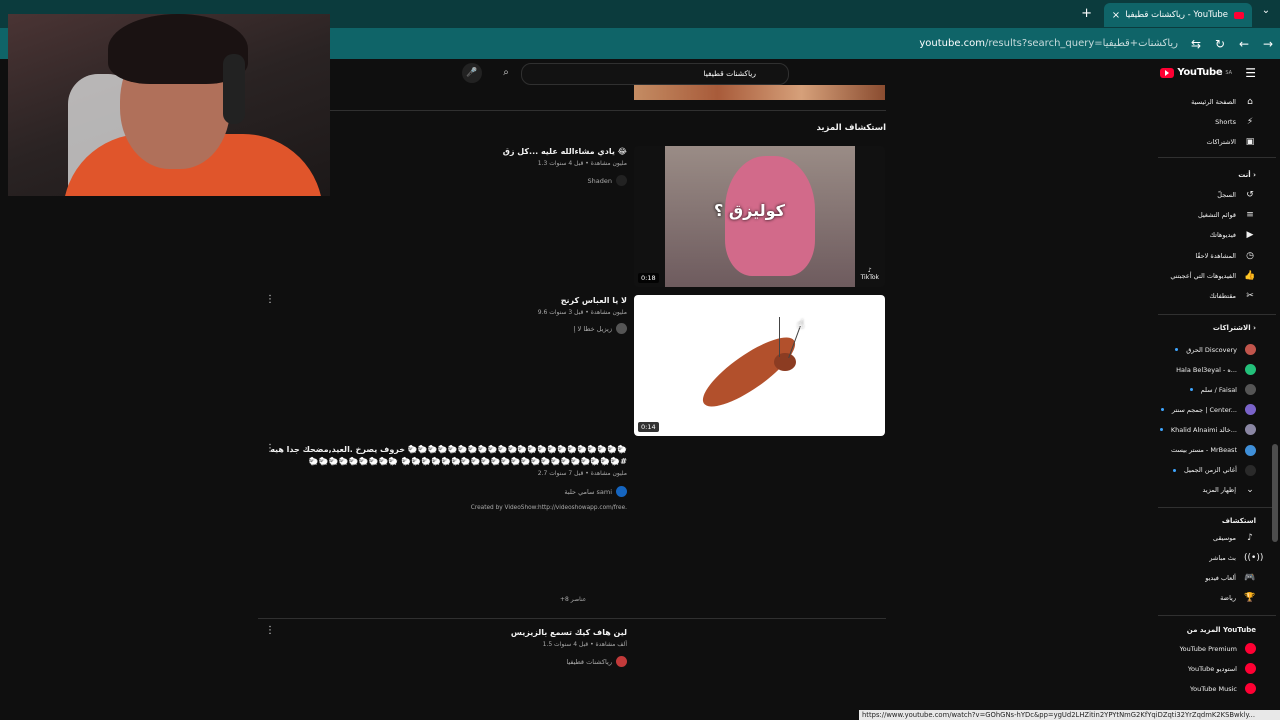 The width and height of the screenshot is (1280, 720). What do you see at coordinates (1250, 490) in the screenshot?
I see `chevron-down-icon: ⌄` at bounding box center [1250, 490].